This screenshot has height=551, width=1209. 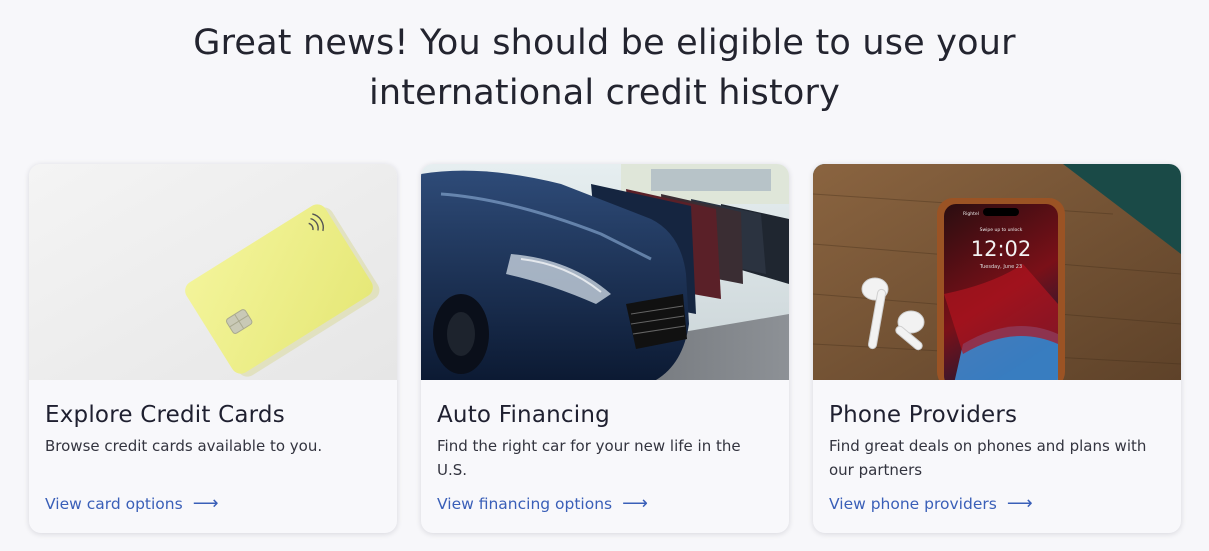 What do you see at coordinates (923, 415) in the screenshot?
I see `card-title: Phone Providers` at bounding box center [923, 415].